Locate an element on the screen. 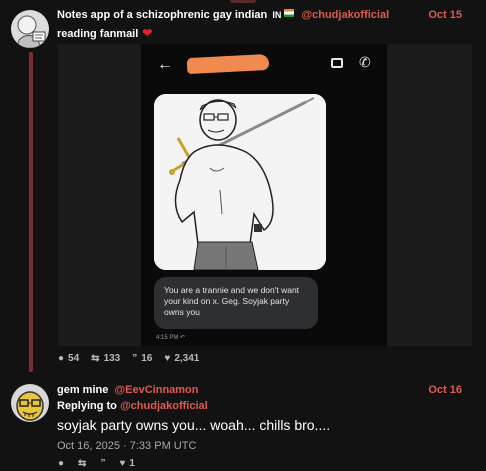  post1-stats: ● 54 ⇆ 133 ” 16 ♥ 2,341 is located at coordinates (128, 358).